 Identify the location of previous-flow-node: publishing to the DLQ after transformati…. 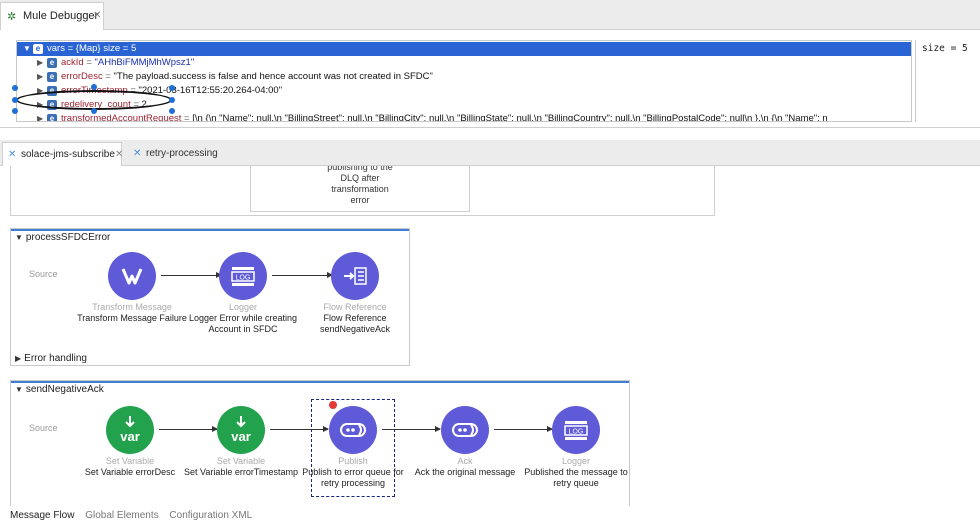
(360, 189).